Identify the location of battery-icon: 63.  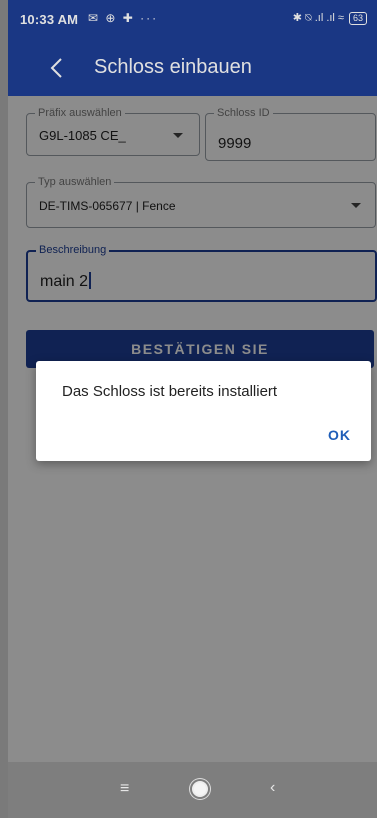
(357, 18).